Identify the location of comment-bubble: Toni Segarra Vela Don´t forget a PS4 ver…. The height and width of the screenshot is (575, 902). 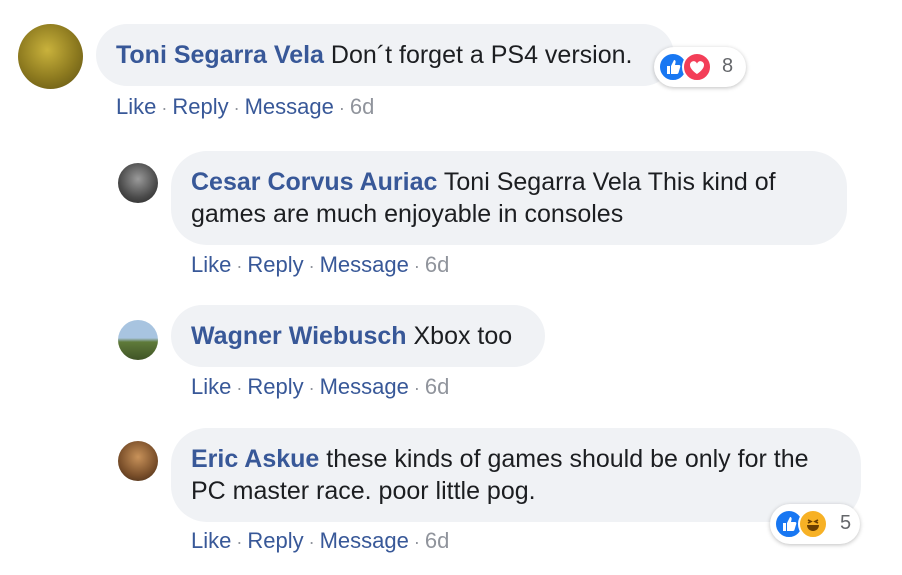
(385, 55).